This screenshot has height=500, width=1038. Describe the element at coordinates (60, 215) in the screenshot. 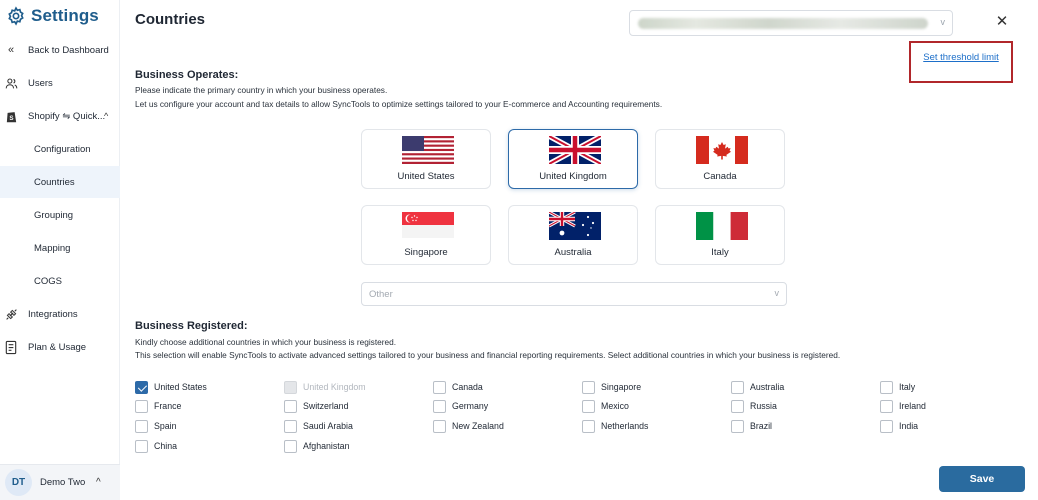

I see `sidebar-item-grouping: Grouping` at that location.